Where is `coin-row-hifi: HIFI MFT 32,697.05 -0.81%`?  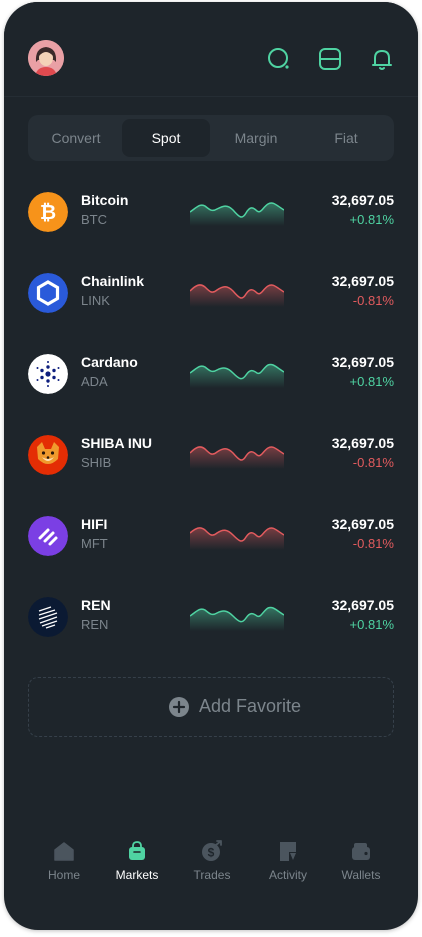
coin-row-hifi: HIFI MFT 32,697.05 -0.81% is located at coordinates (211, 546).